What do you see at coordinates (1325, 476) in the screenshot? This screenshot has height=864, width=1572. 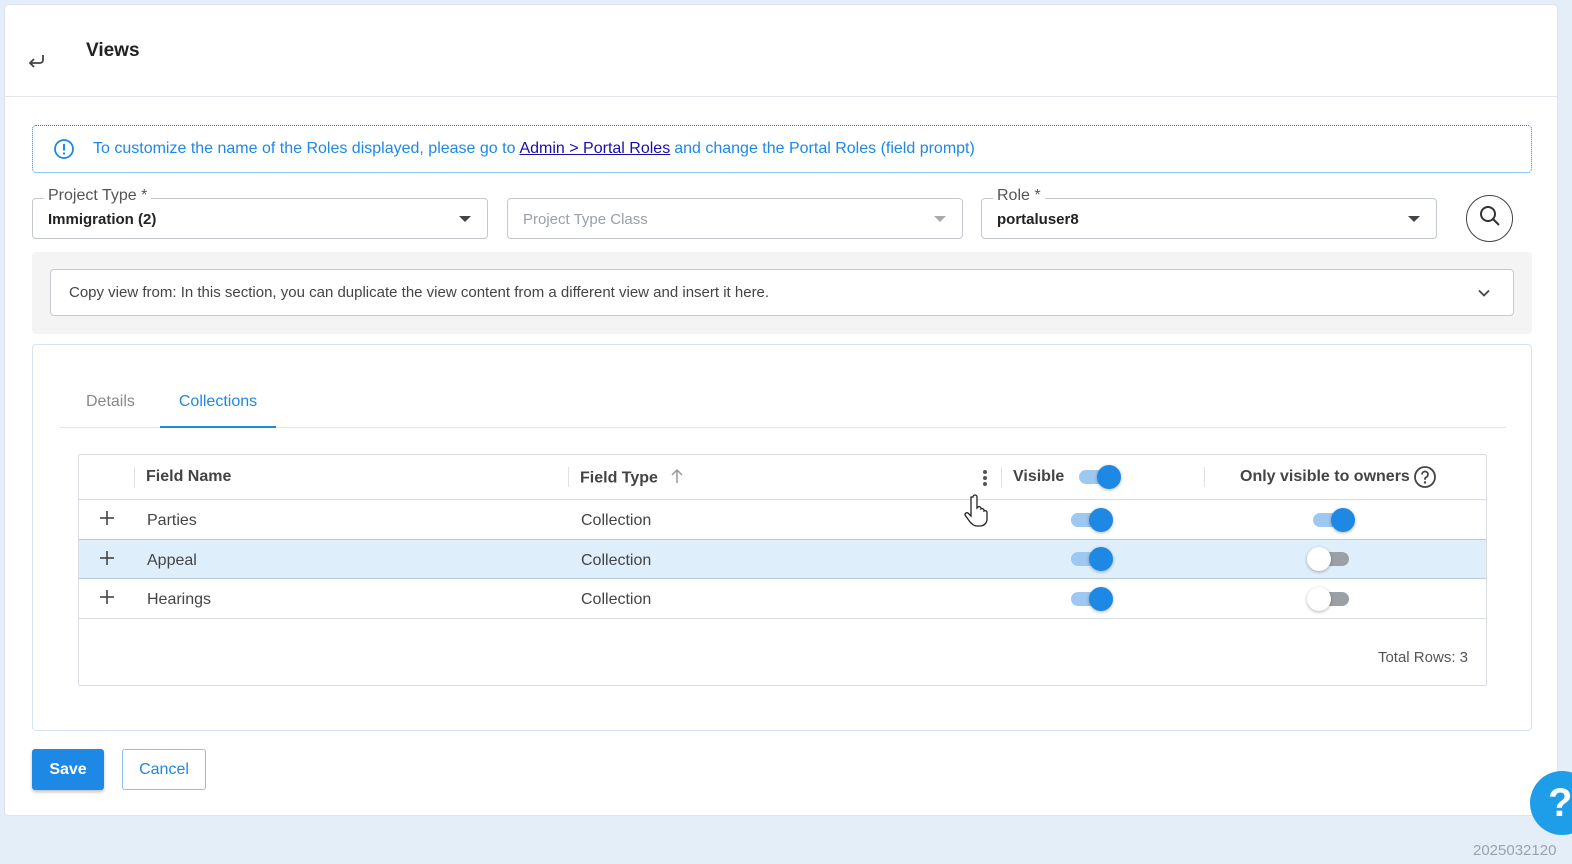 I see `column-header-owners: Only visible to owners` at bounding box center [1325, 476].